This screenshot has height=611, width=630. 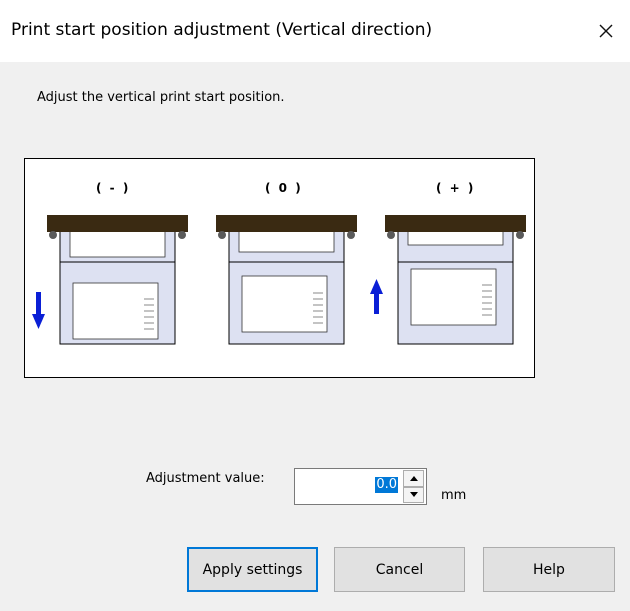 I want to click on unit-label: mm, so click(x=454, y=495).